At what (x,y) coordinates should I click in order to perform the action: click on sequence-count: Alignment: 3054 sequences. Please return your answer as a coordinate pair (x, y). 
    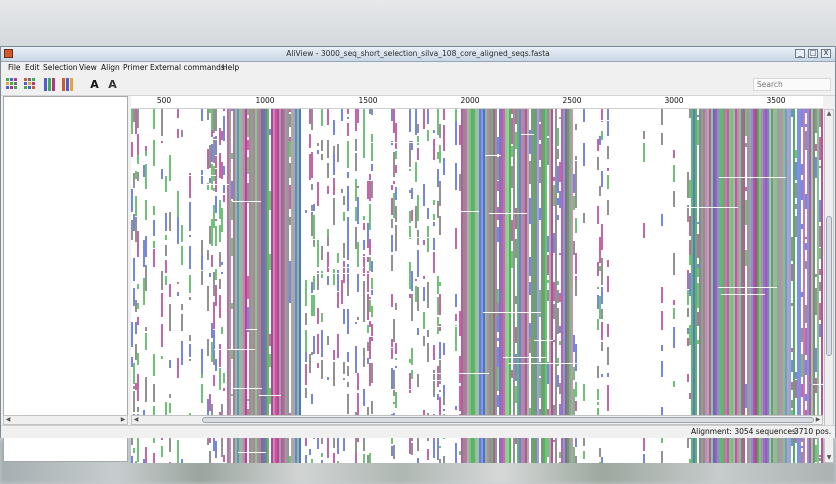
    Looking at the image, I should click on (743, 431).